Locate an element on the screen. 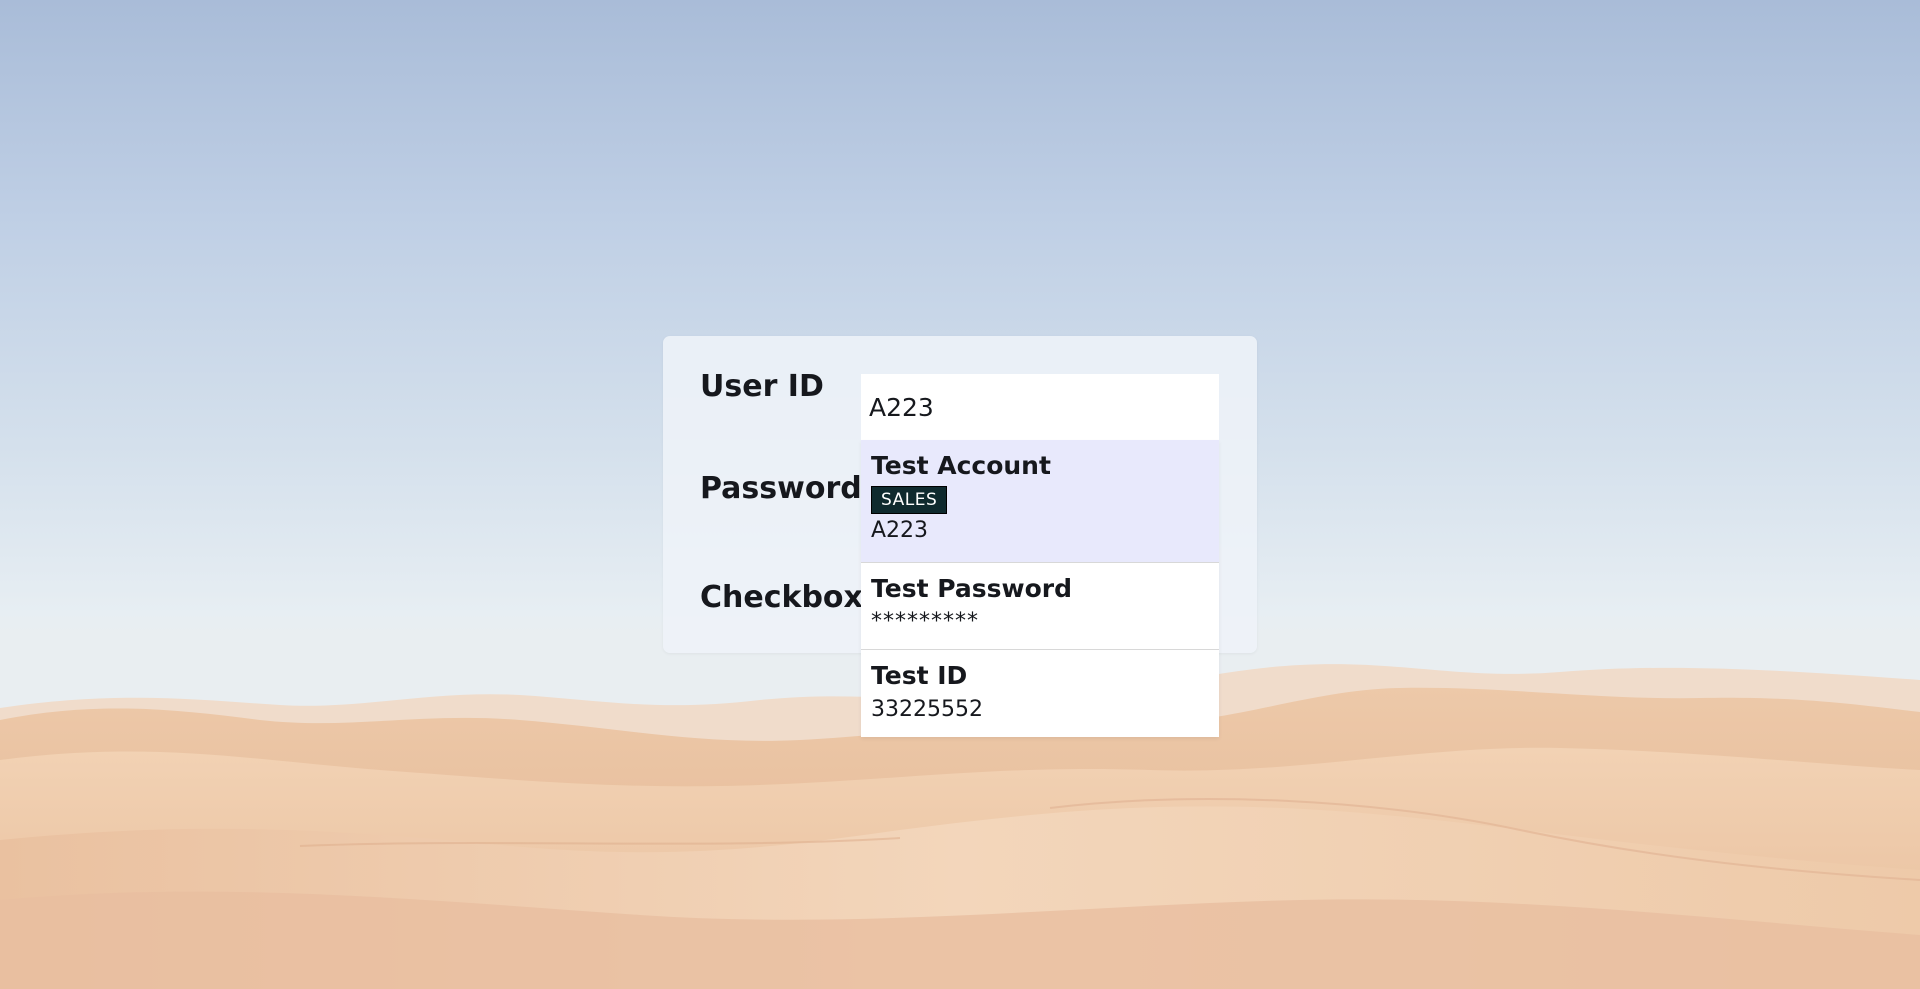 The image size is (1920, 989). autocomplete-option-test-password: Test Password ********* is located at coordinates (1040, 606).